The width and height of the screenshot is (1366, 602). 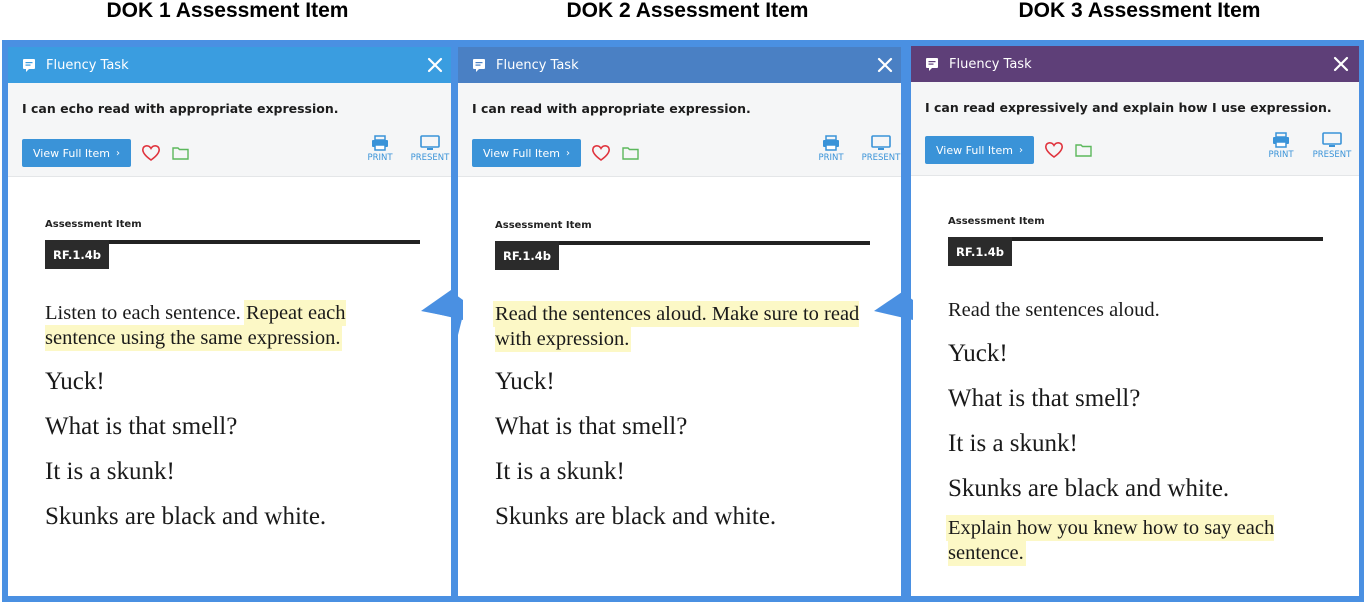 I want to click on item-prompt: Read the sentences aloud., so click(x=1138, y=310).